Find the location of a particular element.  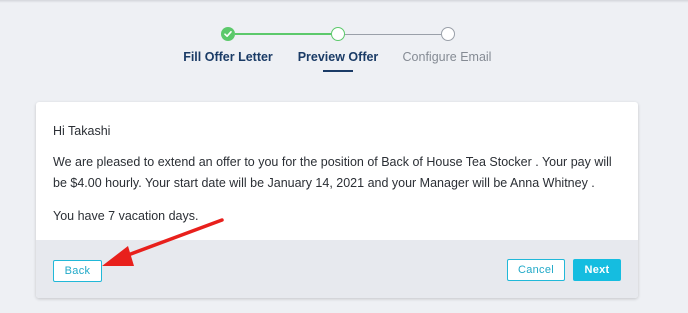

step-current-dot-icon is located at coordinates (338, 34).